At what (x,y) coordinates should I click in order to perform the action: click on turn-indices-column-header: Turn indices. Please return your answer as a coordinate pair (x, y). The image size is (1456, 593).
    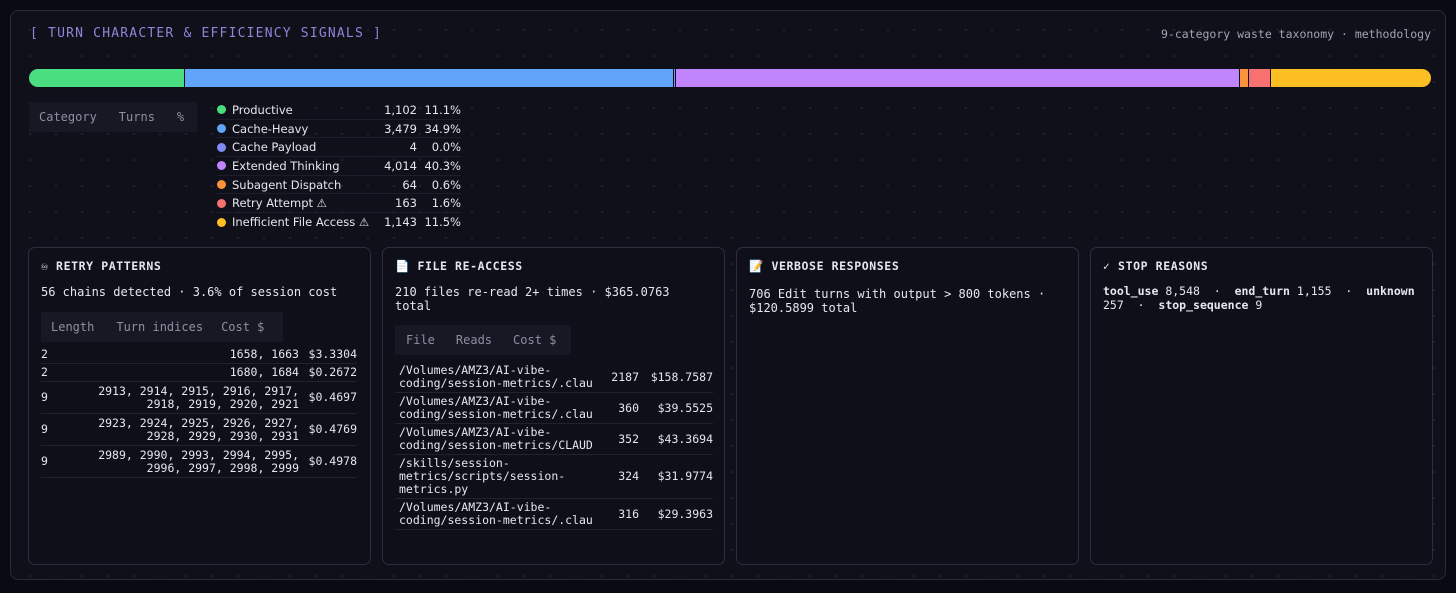
    Looking at the image, I should click on (159, 327).